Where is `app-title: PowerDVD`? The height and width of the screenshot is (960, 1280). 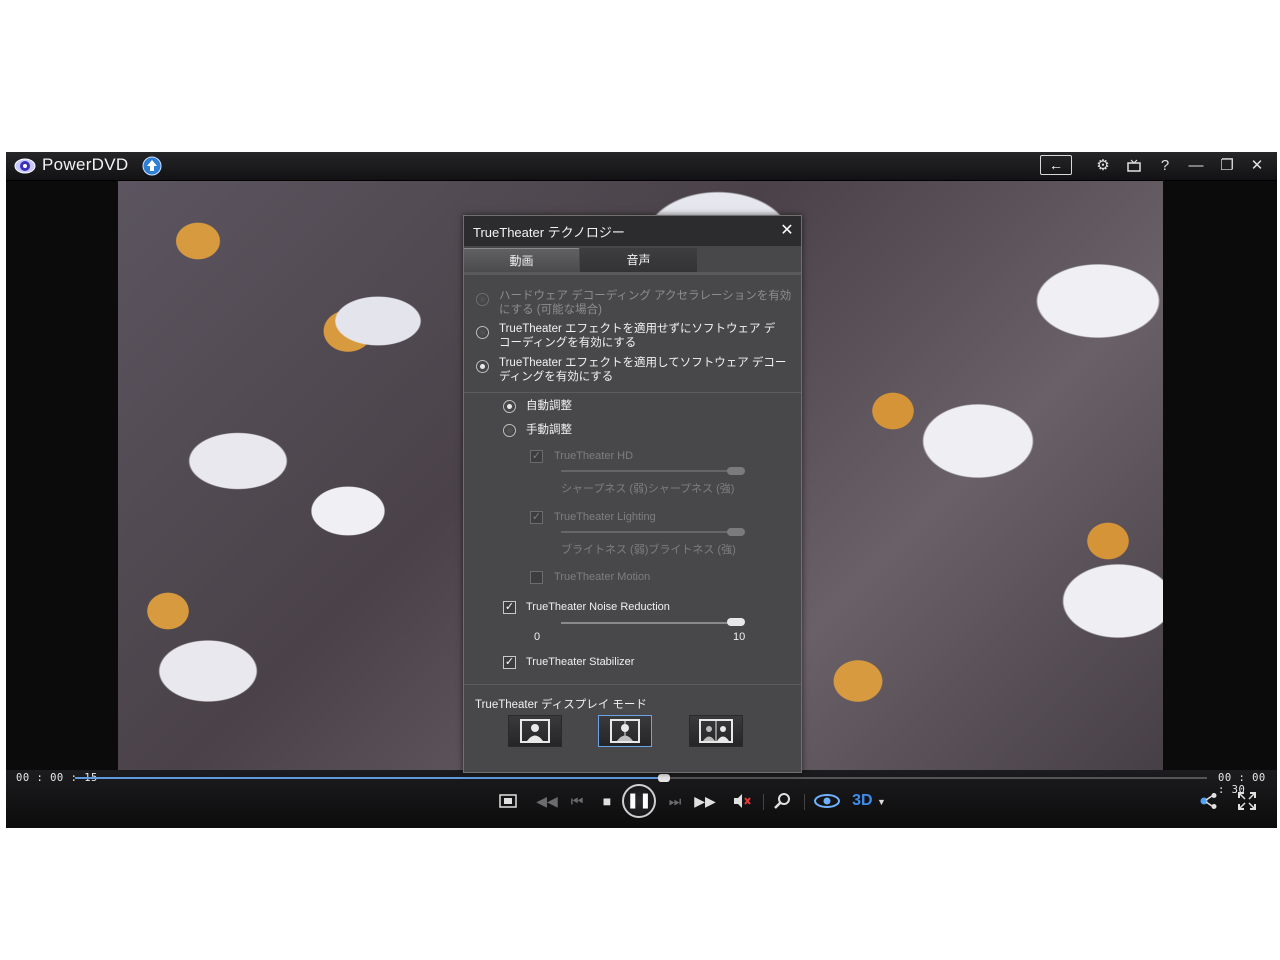
app-title: PowerDVD is located at coordinates (85, 164).